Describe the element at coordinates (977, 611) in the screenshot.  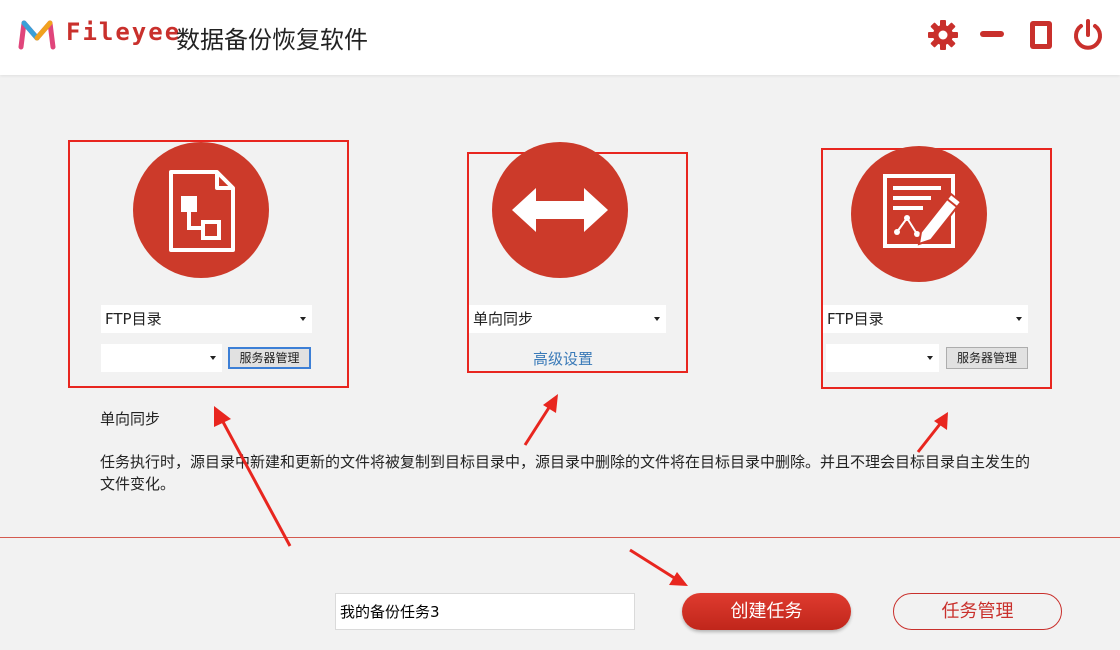
I see `task-manage-button: 任务管理` at that location.